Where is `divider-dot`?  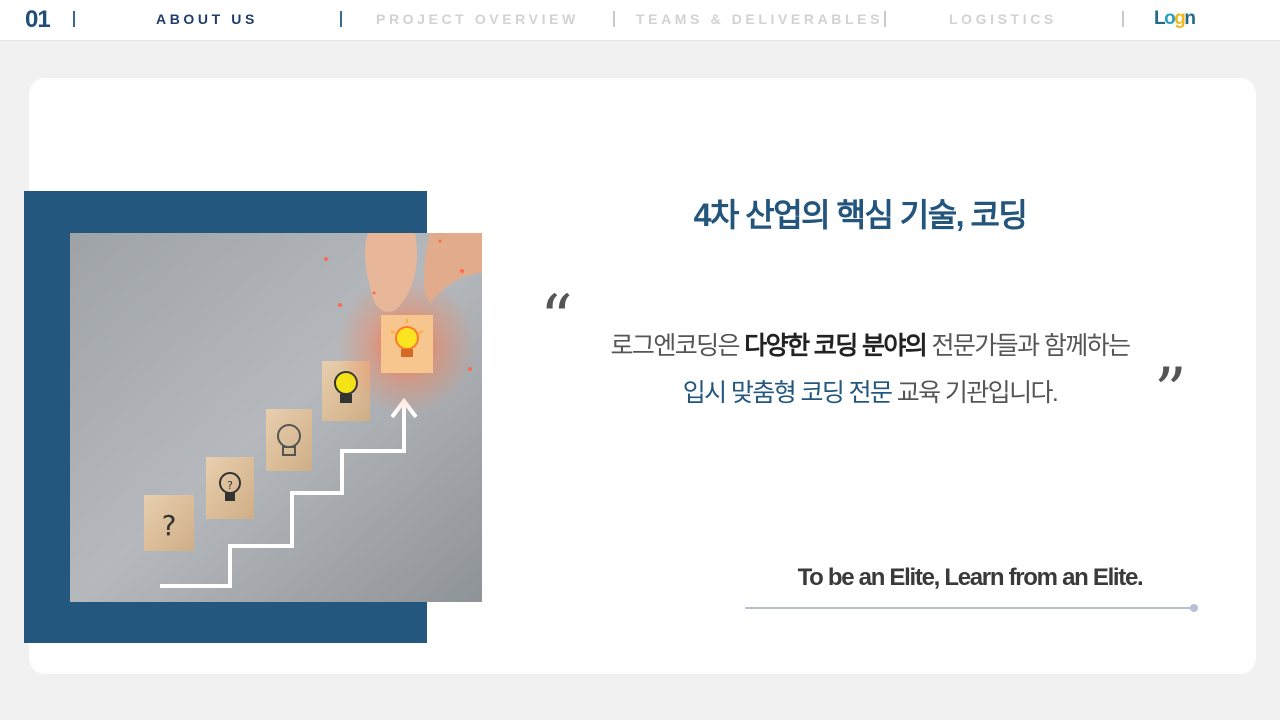 divider-dot is located at coordinates (1194, 608).